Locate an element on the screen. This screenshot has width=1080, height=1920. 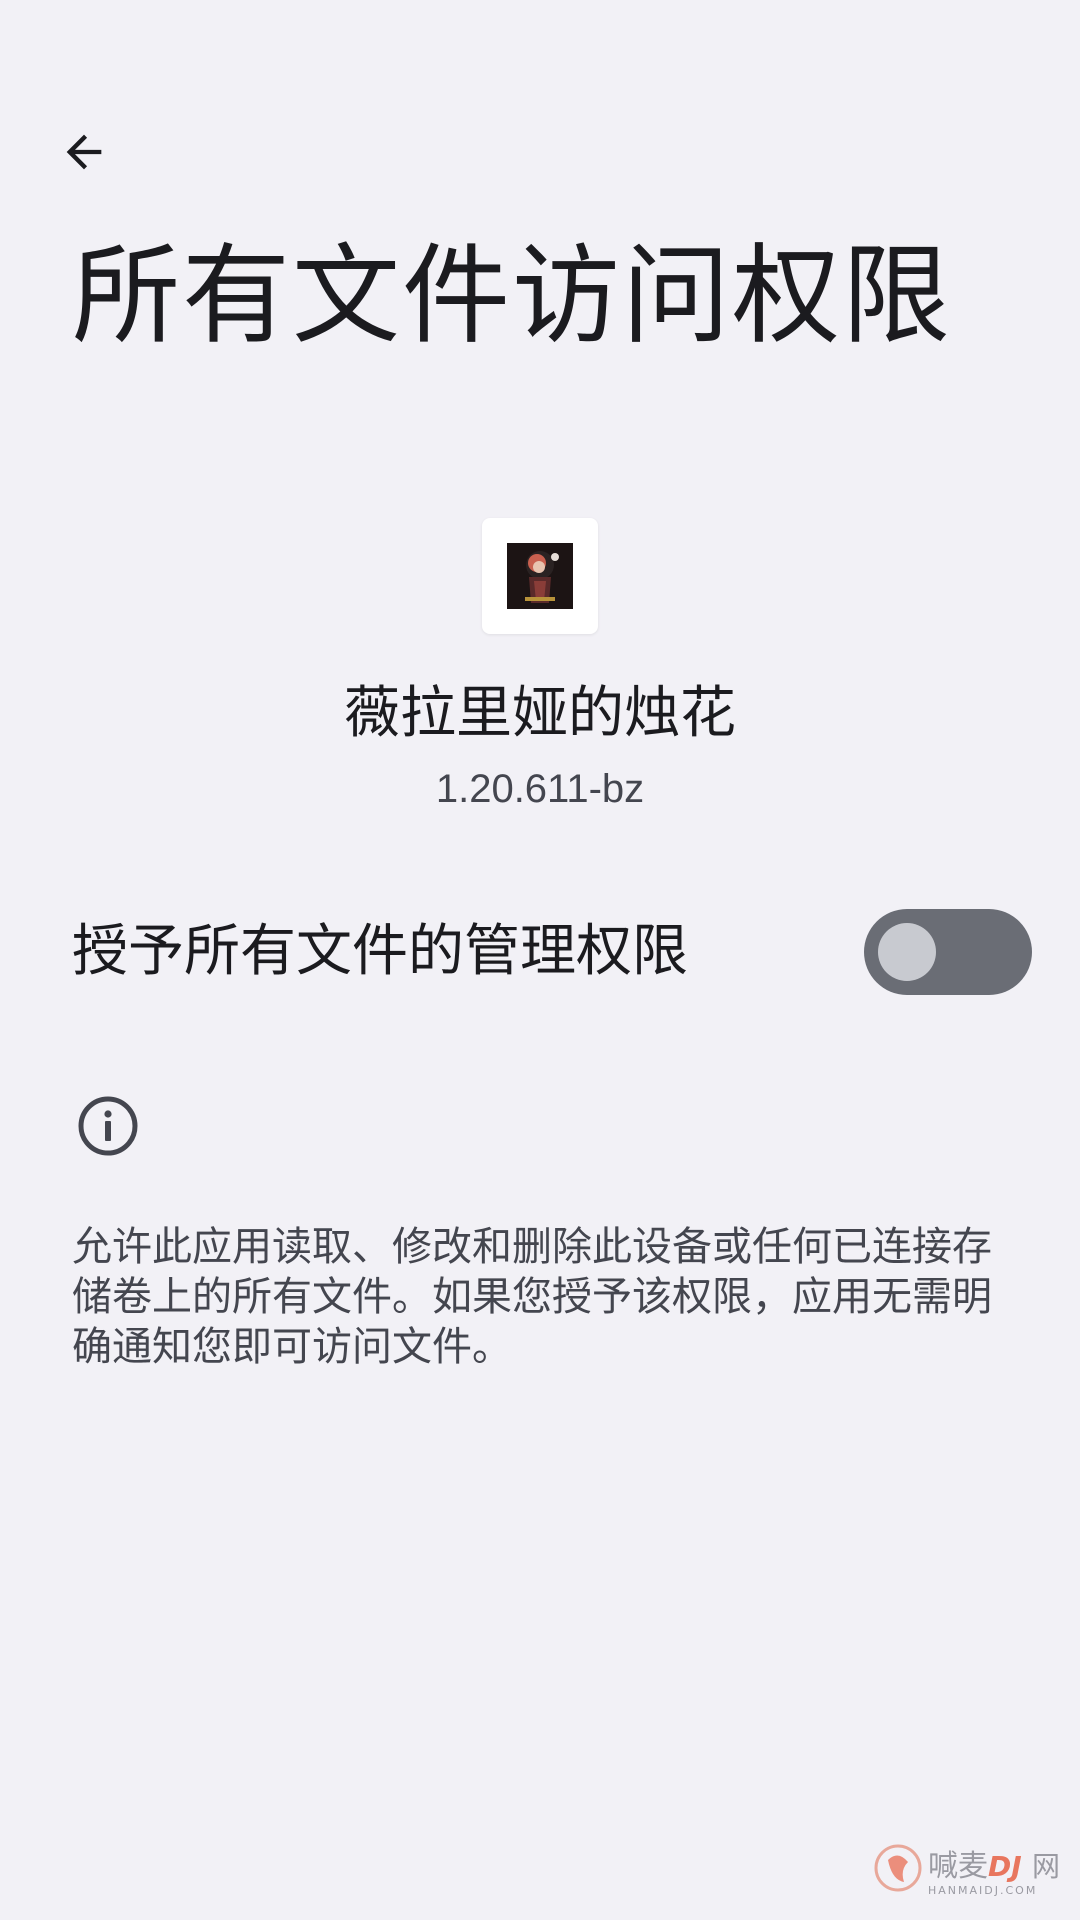
all-files-permission-row: 授予所有文件的管理权限 is located at coordinates (552, 952).